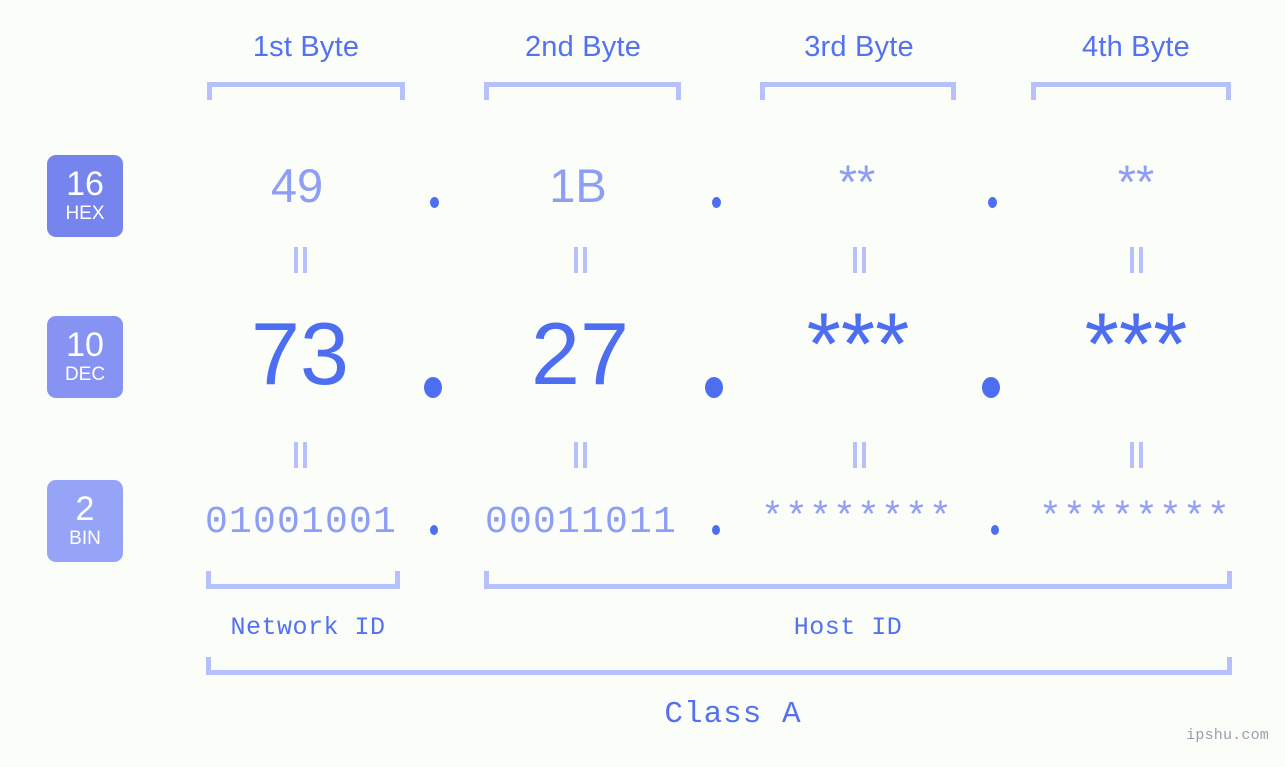 The height and width of the screenshot is (767, 1285). Describe the element at coordinates (1136, 181) in the screenshot. I see `hex-byte-4: **` at that location.